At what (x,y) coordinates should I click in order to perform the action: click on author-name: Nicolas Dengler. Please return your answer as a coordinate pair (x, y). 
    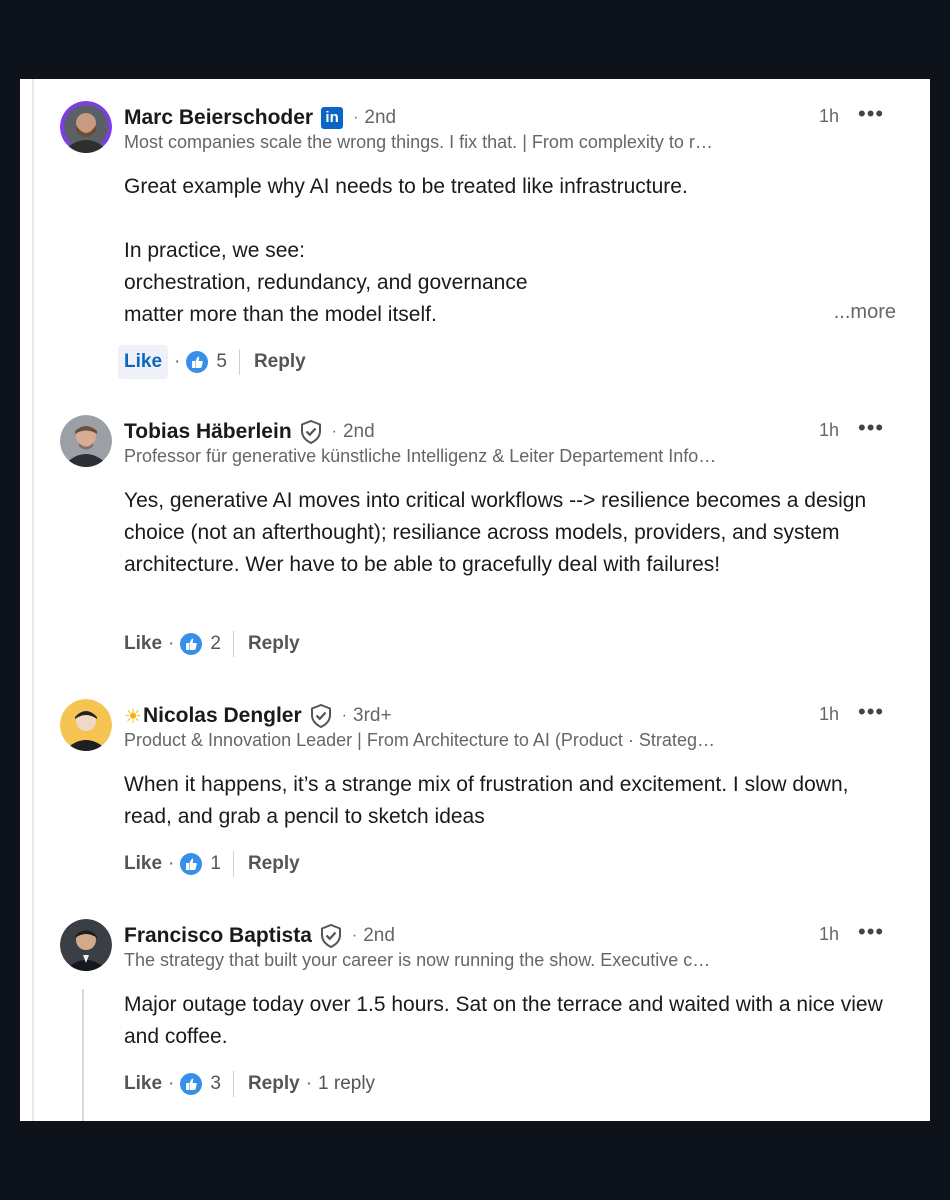
    Looking at the image, I should click on (222, 716).